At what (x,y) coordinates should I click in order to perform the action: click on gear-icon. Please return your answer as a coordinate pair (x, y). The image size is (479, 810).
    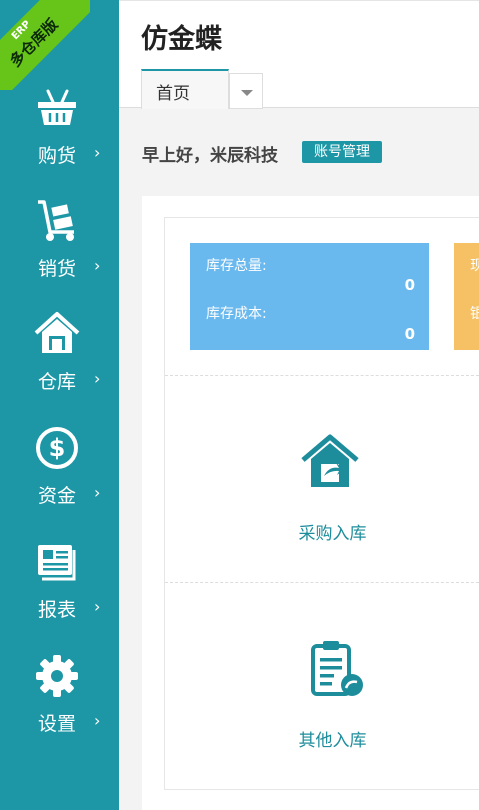
    Looking at the image, I should click on (57, 676).